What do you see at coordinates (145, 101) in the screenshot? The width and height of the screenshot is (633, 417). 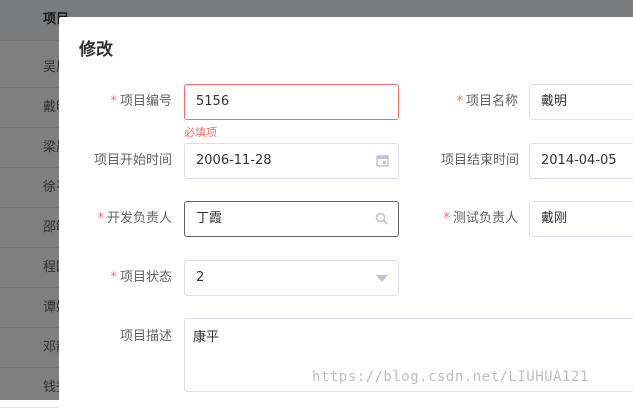 I see `project-no-label-text: 项目编号` at bounding box center [145, 101].